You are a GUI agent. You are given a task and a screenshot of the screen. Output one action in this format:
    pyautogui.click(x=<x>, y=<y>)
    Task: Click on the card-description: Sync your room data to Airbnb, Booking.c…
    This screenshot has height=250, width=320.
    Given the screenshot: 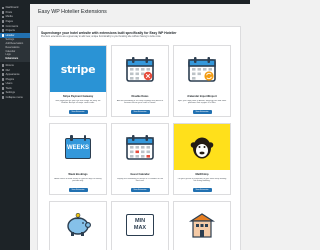 What is the action you would take?
    pyautogui.click(x=202, y=102)
    